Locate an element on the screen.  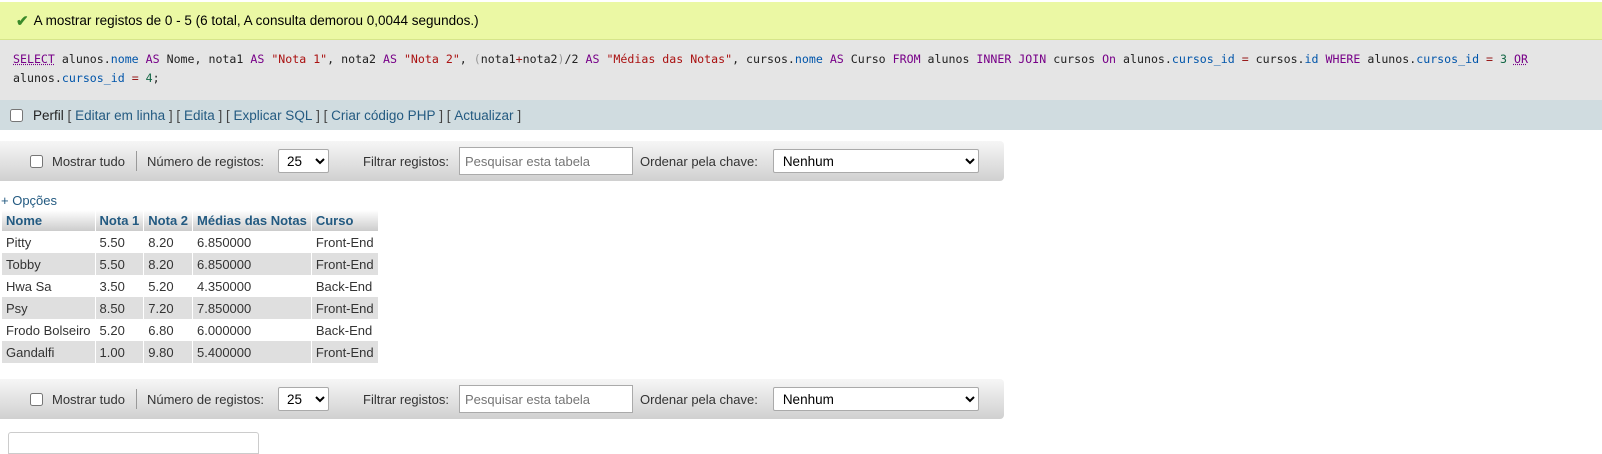
sql-token: On is located at coordinates (1109, 59).